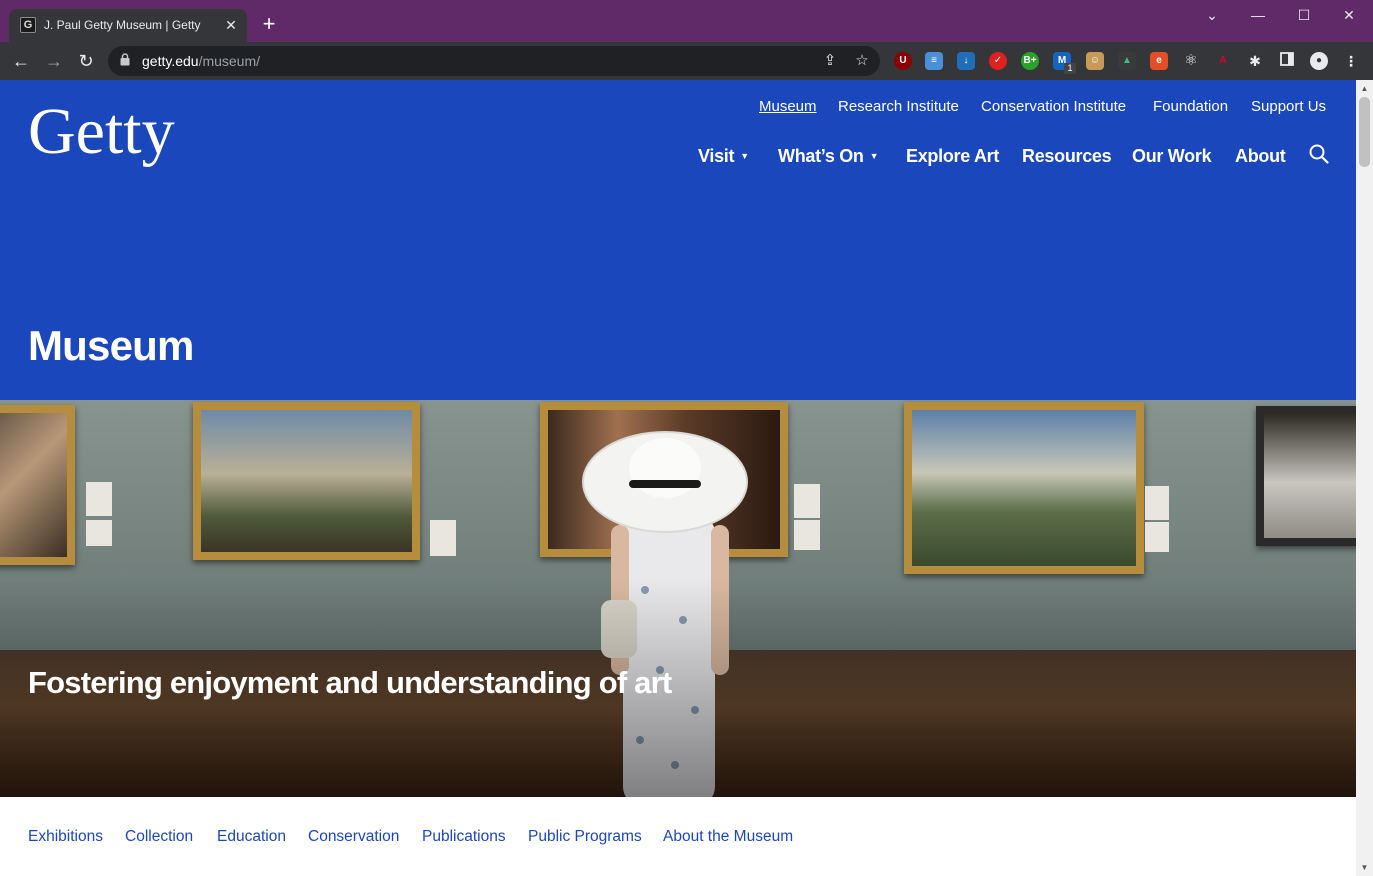  What do you see at coordinates (898, 106) in the screenshot?
I see `utility-nav-research-institute: Research Institute` at bounding box center [898, 106].